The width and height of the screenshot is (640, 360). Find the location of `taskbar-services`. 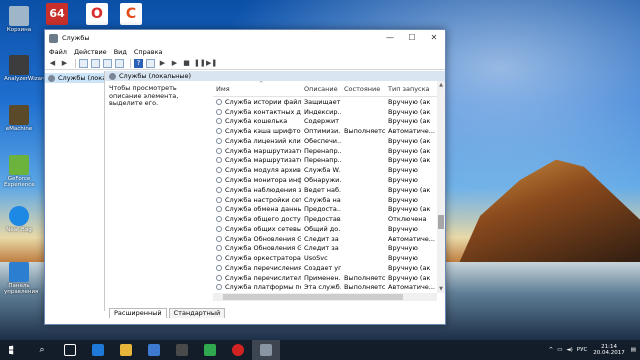

taskbar-services is located at coordinates (266, 350).